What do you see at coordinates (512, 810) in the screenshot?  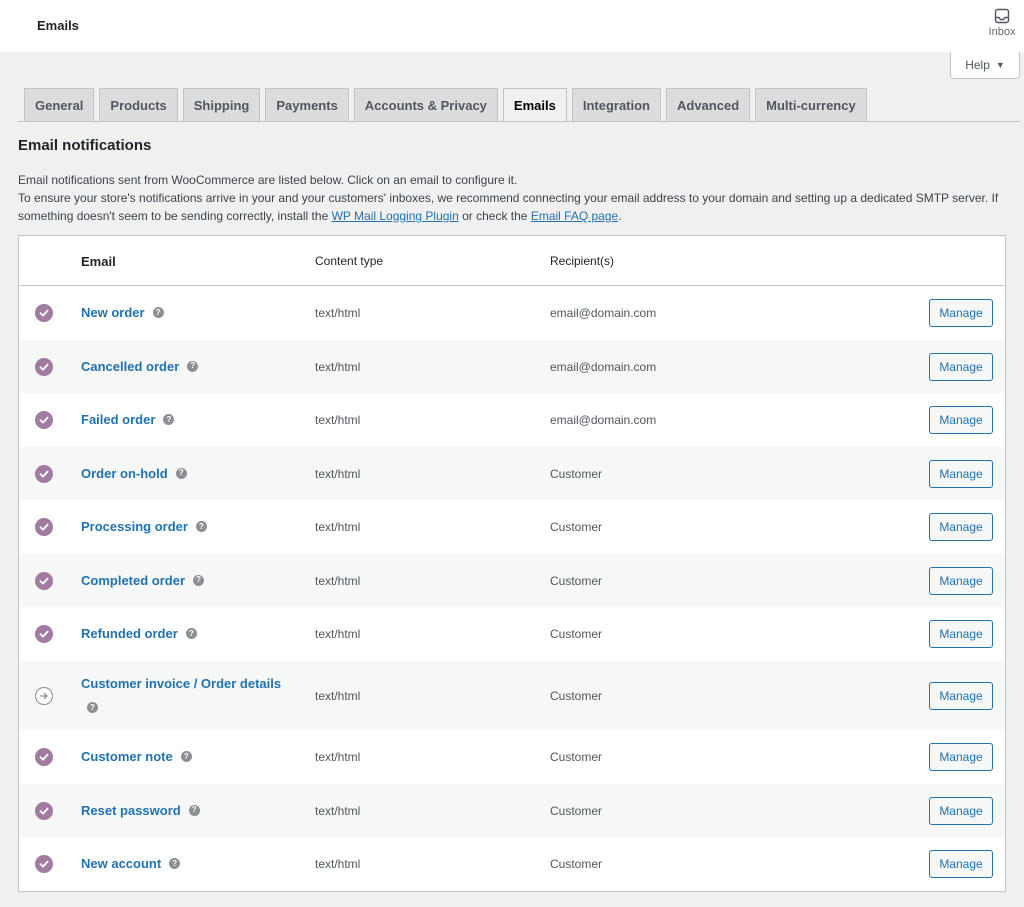 I see `table-row: Reset password? text/html Customer Manage` at bounding box center [512, 810].